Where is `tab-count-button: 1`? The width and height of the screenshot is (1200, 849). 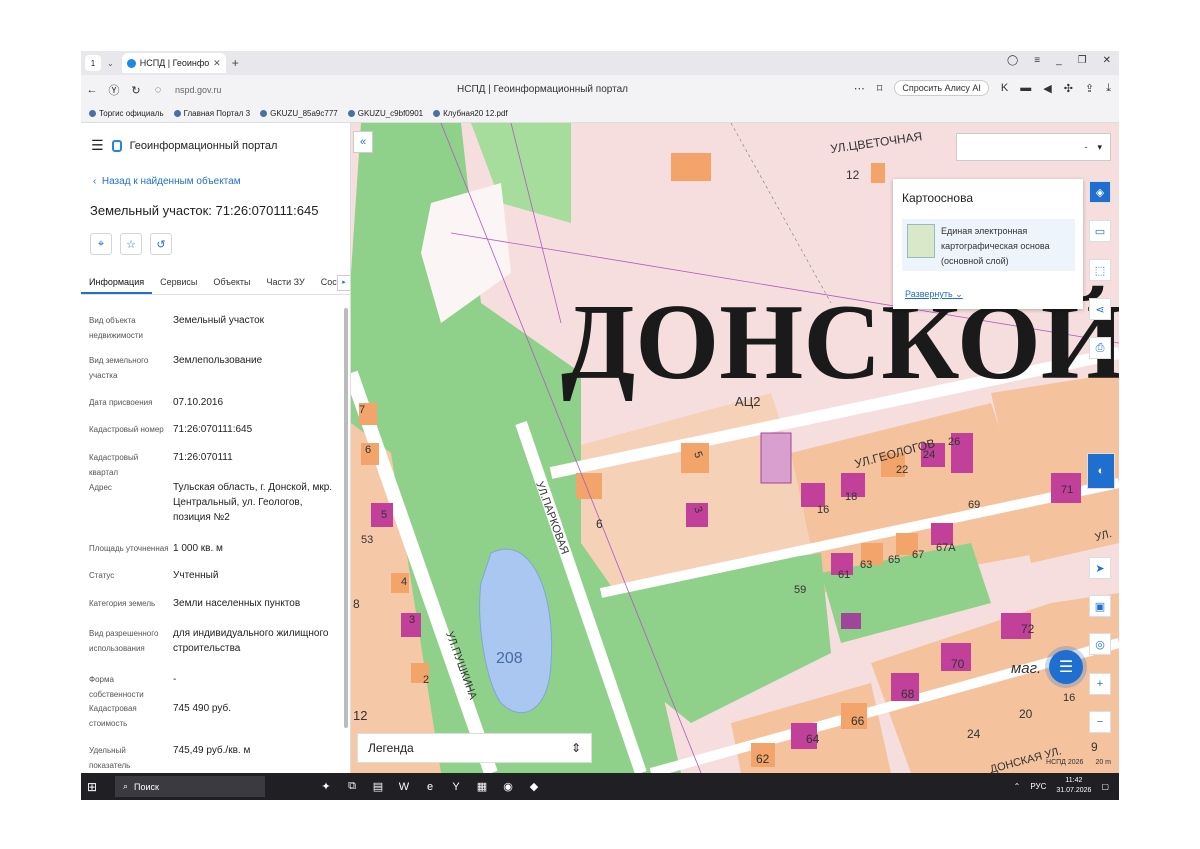 tab-count-button: 1 is located at coordinates (93, 63).